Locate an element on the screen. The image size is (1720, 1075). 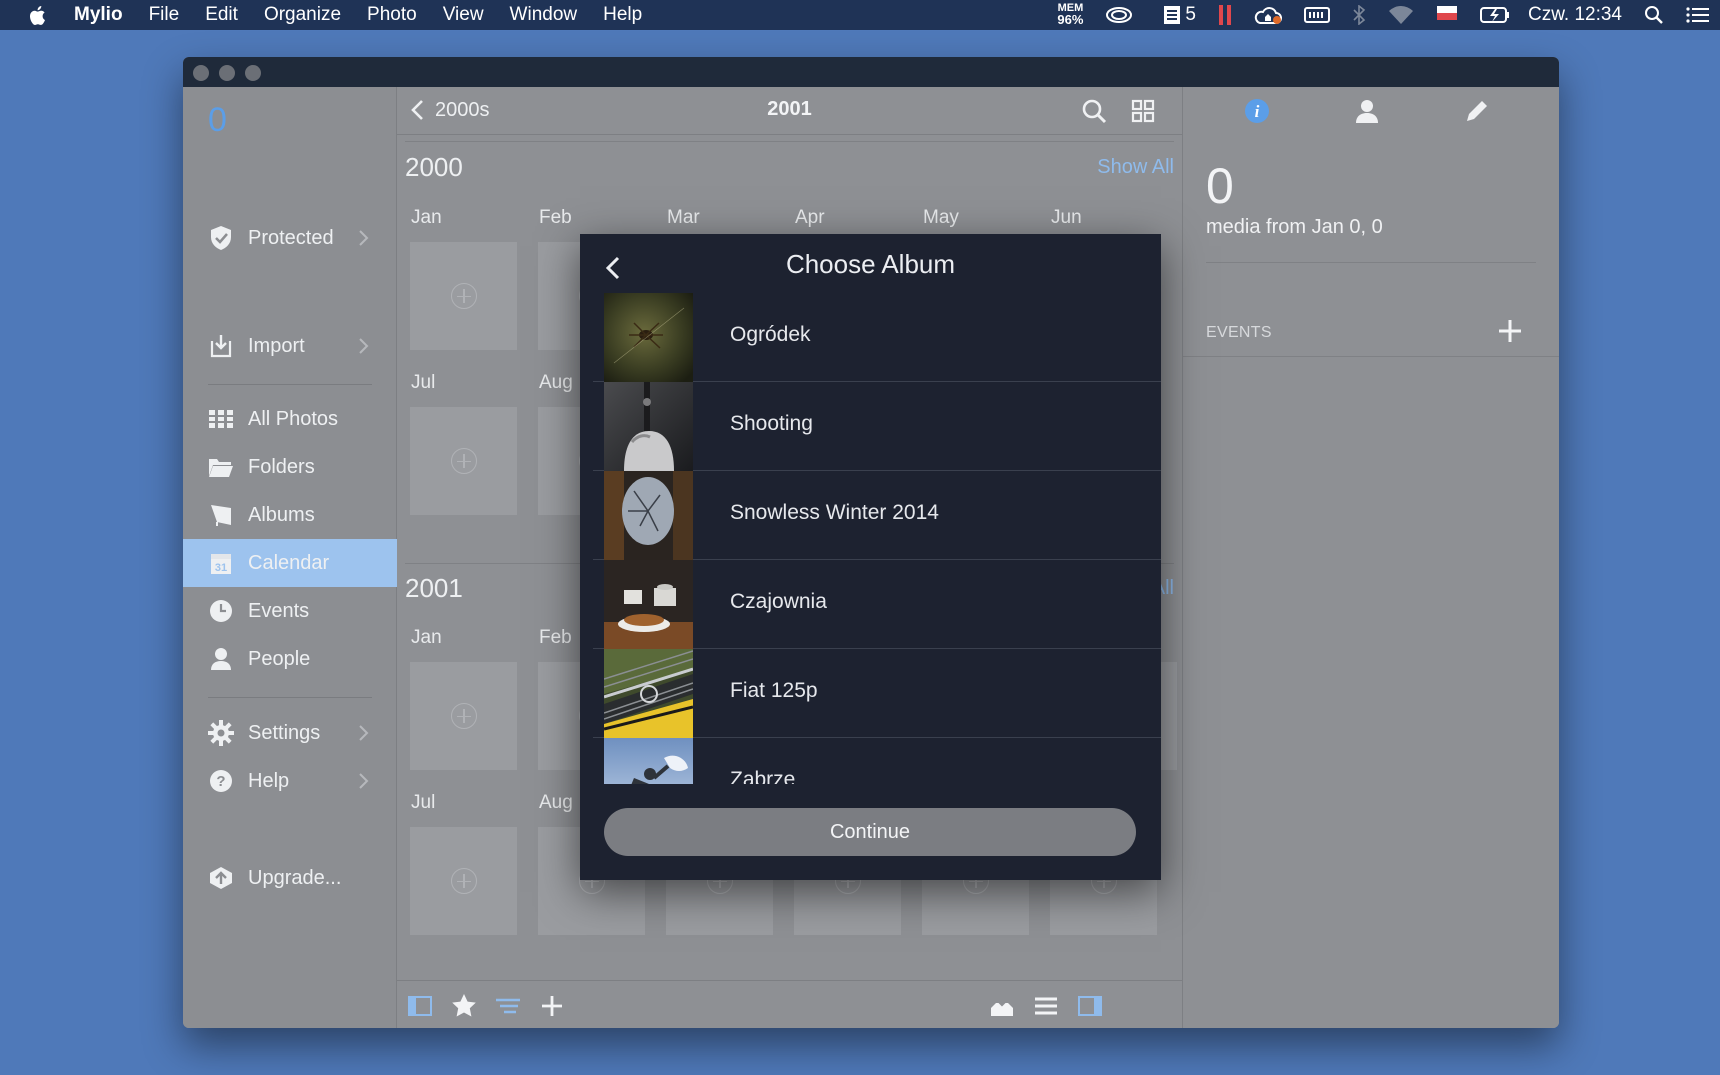
close-window-button is located at coordinates (201, 73).